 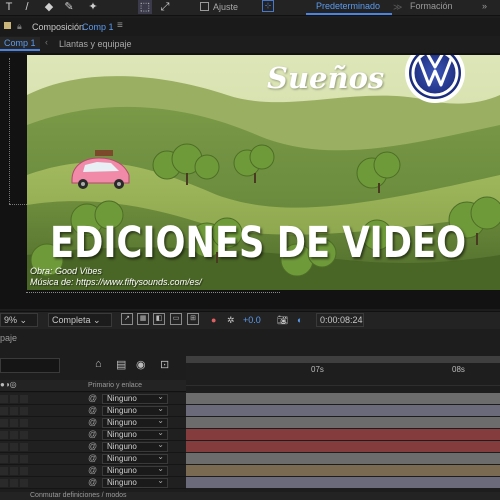 I want to click on layer-search-input, so click(x=30, y=365).